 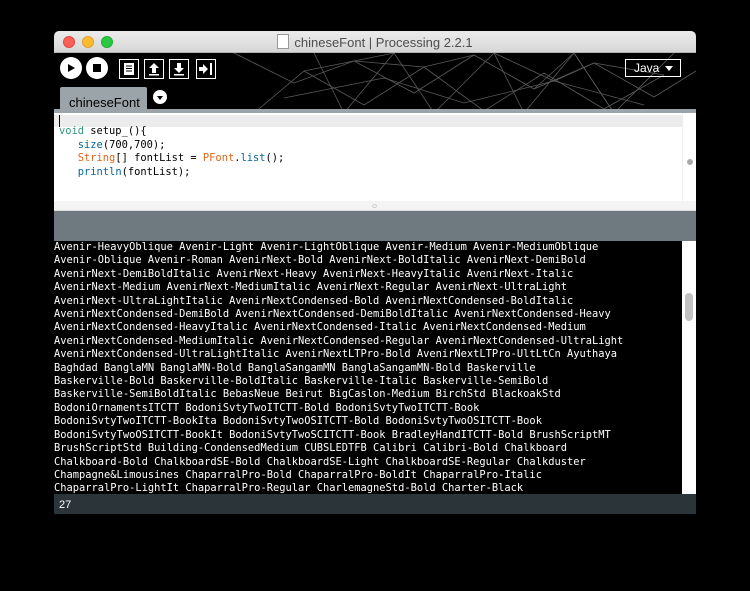 I want to click on tab-menu-button, so click(x=160, y=97).